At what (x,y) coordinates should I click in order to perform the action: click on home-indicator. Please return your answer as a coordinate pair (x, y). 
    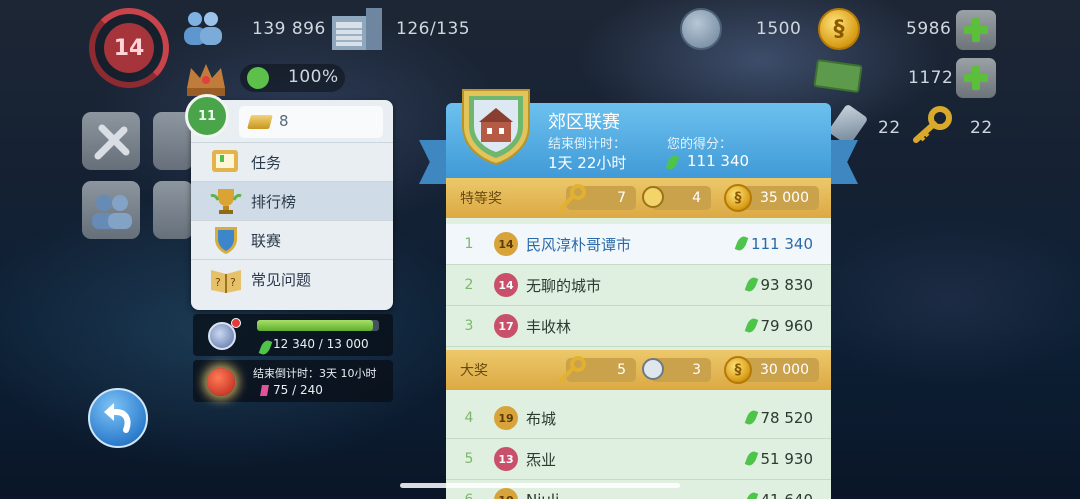
    Looking at the image, I should click on (540, 485).